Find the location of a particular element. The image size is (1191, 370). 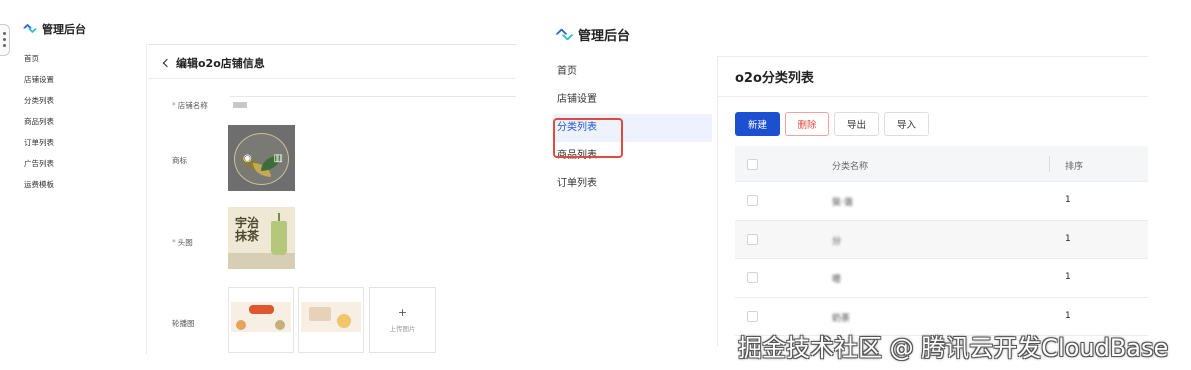

store-name-value is located at coordinates (240, 105).